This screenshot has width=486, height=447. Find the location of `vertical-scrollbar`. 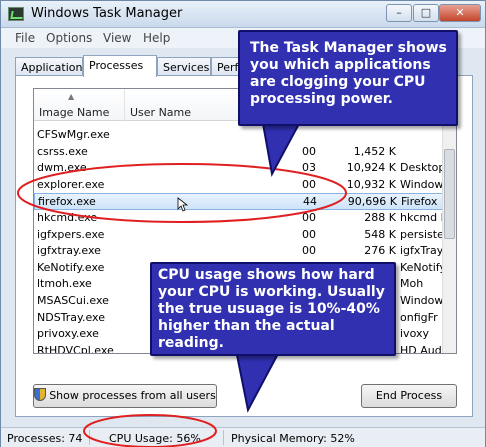

vertical-scrollbar is located at coordinates (449, 221).